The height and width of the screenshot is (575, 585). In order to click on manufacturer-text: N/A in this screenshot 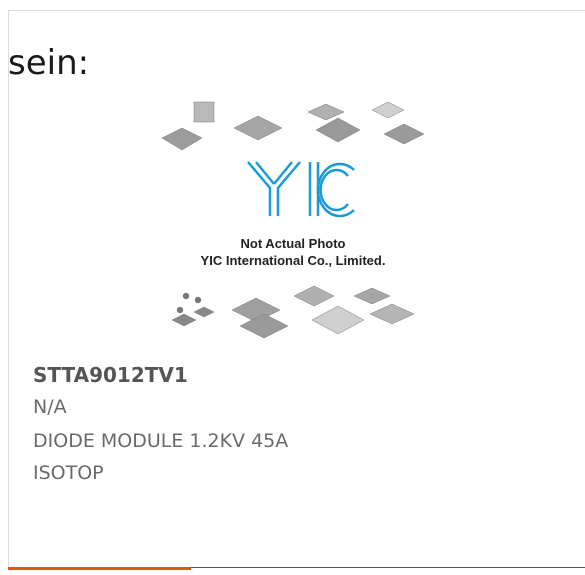, I will do `click(50, 407)`.